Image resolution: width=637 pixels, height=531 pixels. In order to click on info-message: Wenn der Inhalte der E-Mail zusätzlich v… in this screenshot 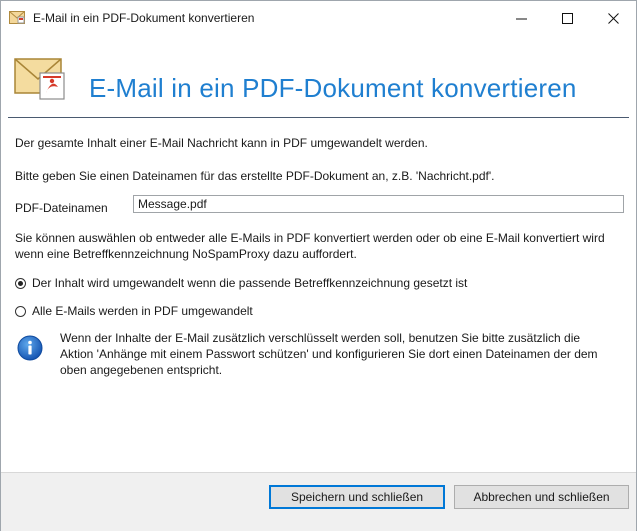, I will do `click(329, 354)`.